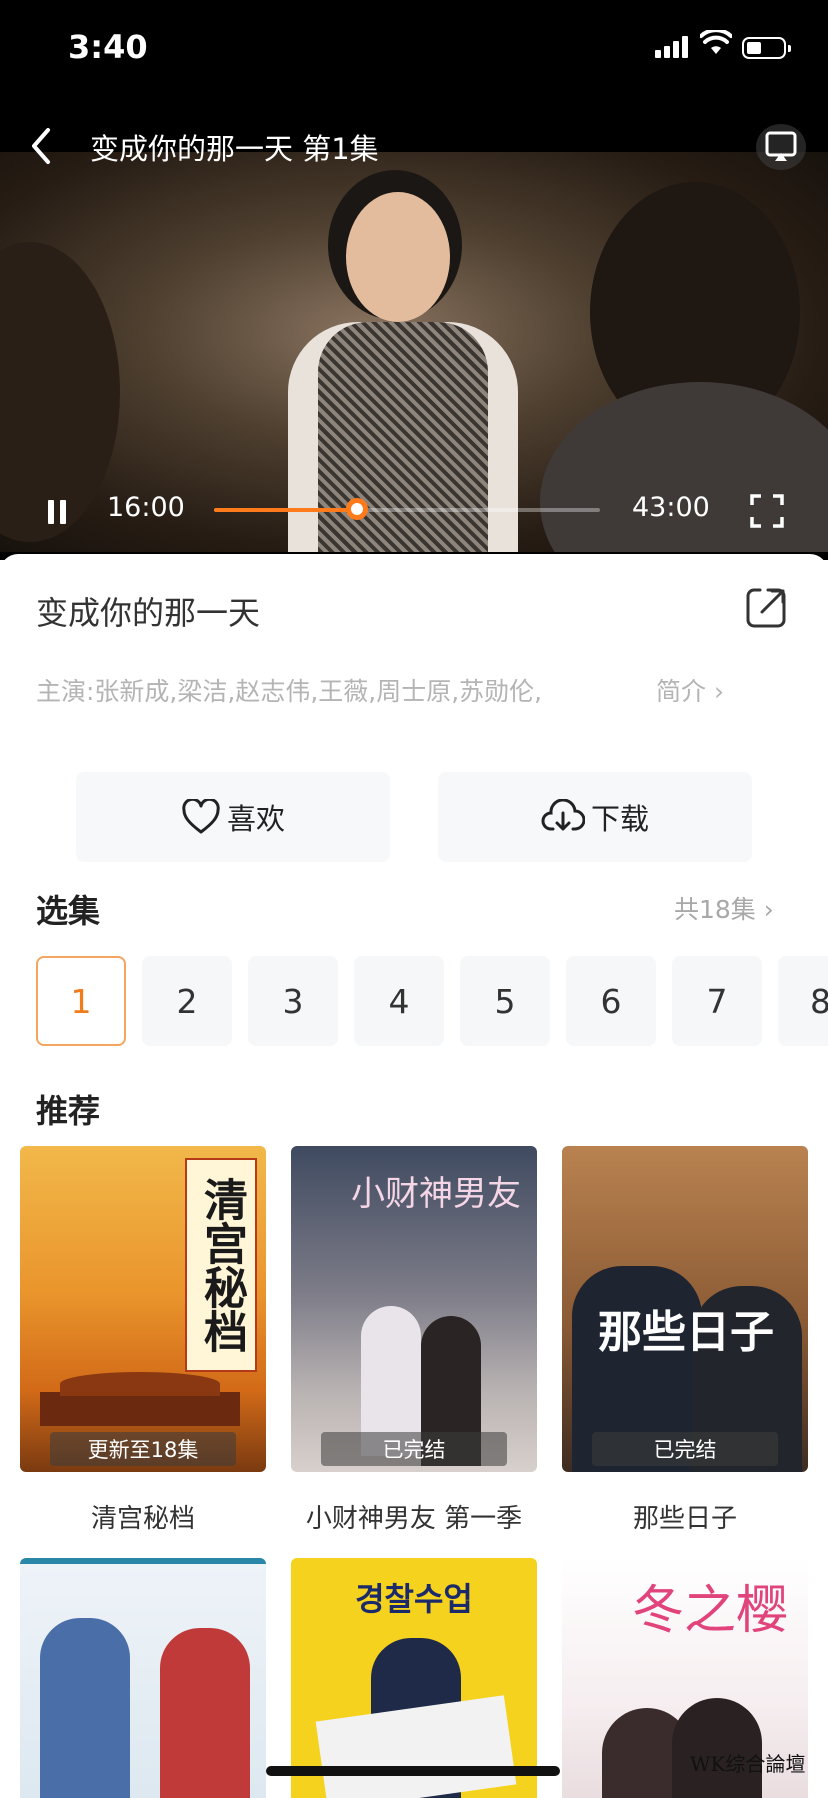 The image size is (828, 1798). What do you see at coordinates (414, 1516) in the screenshot?
I see `recommend-title: 小财神男友 第一季` at bounding box center [414, 1516].